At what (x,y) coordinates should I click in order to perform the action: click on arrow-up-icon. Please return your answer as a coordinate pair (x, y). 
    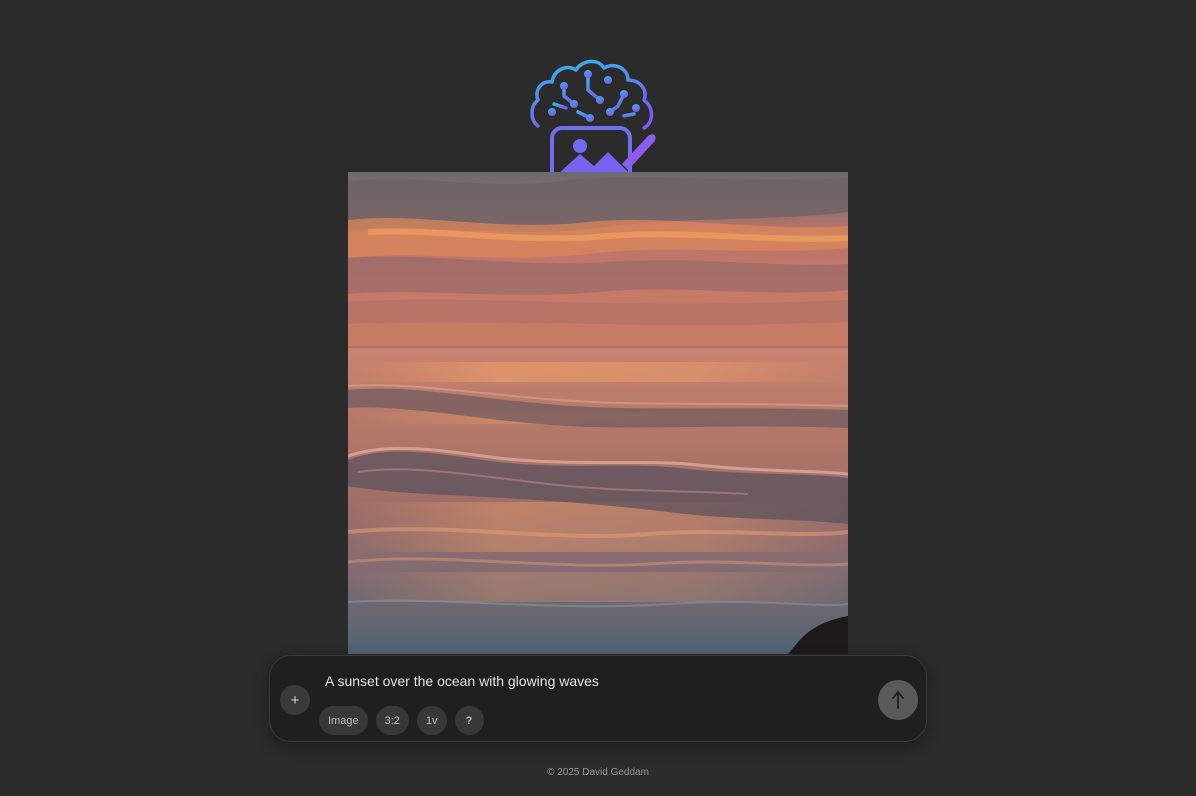
    Looking at the image, I should click on (898, 700).